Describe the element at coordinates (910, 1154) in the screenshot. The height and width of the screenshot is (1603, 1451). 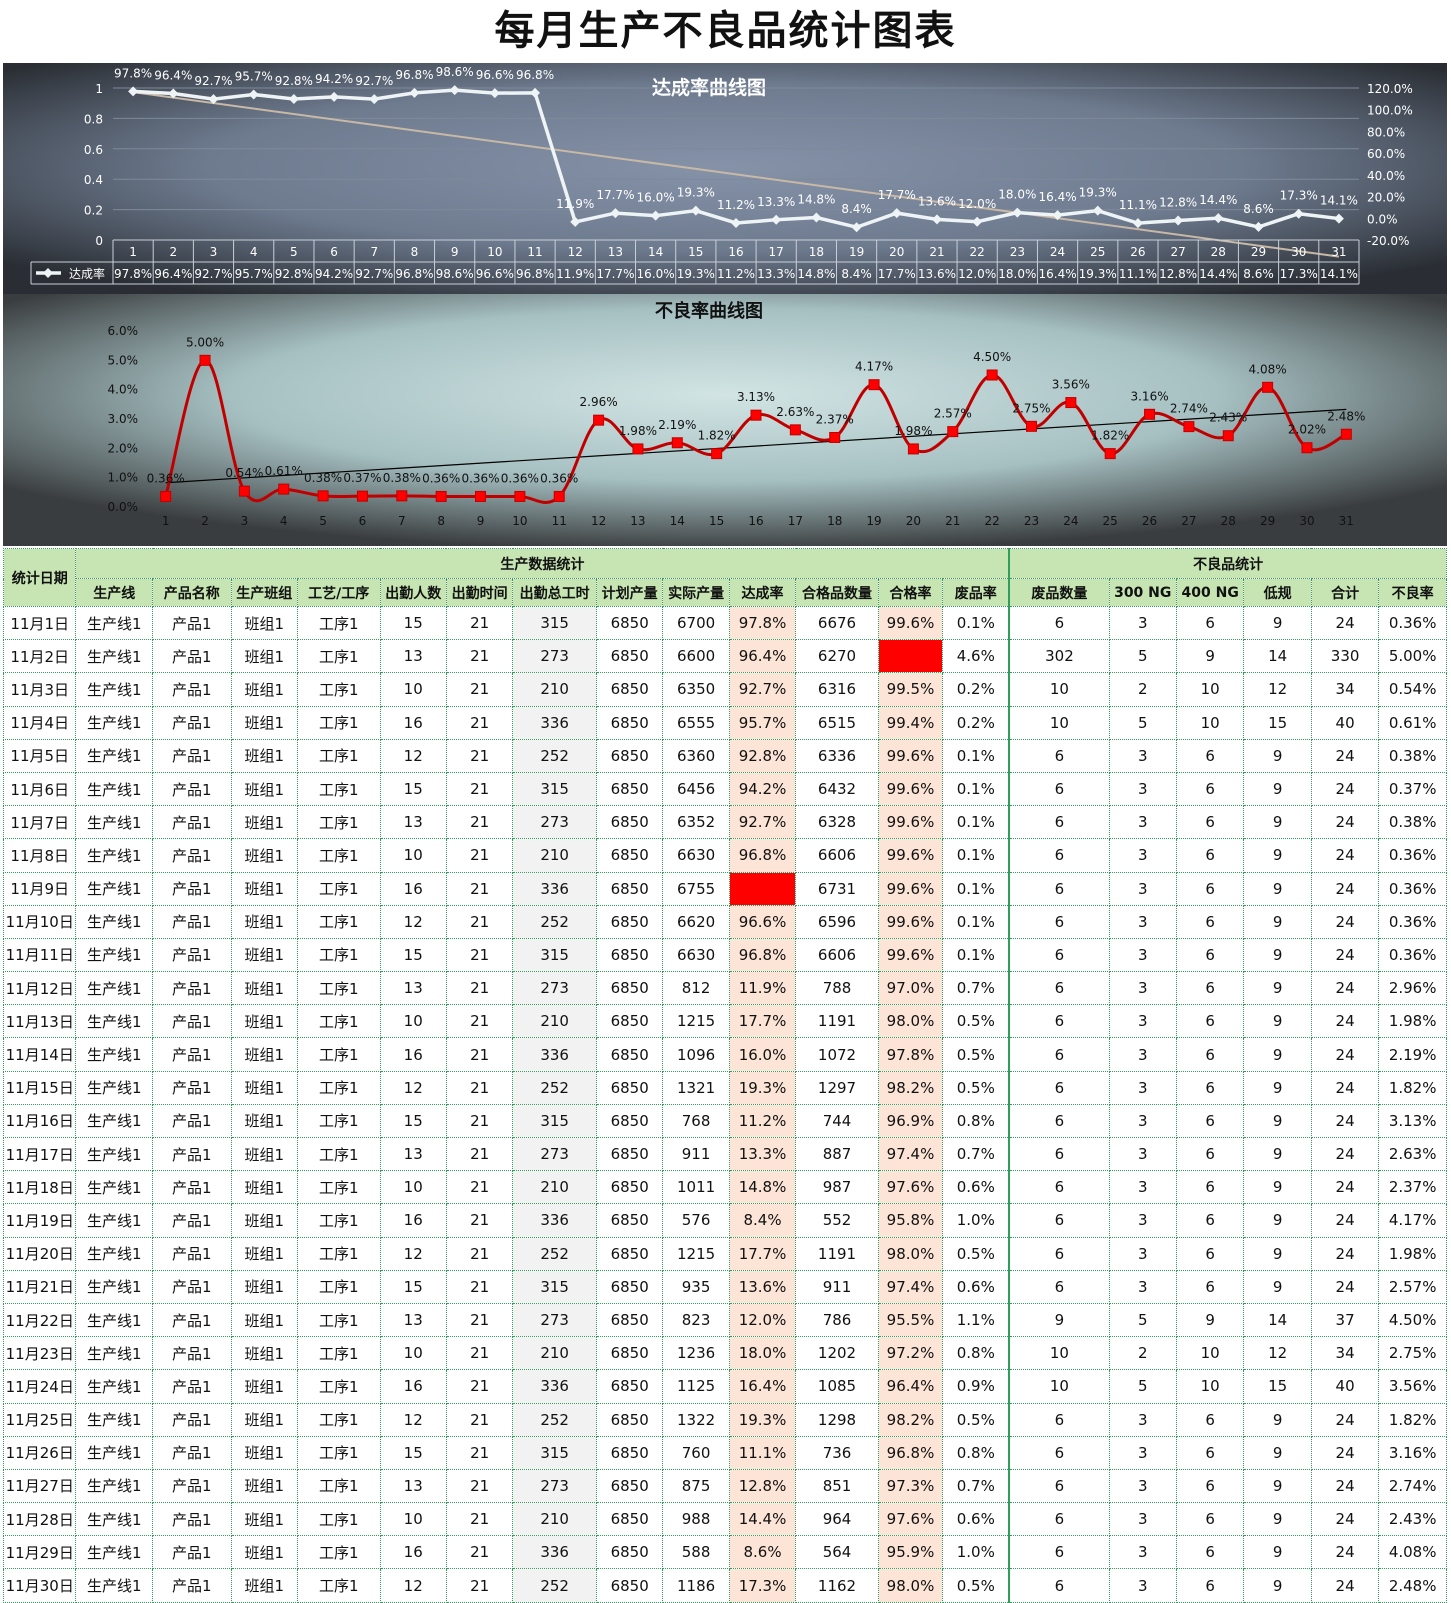
I see `table-cell: 97.4%` at that location.